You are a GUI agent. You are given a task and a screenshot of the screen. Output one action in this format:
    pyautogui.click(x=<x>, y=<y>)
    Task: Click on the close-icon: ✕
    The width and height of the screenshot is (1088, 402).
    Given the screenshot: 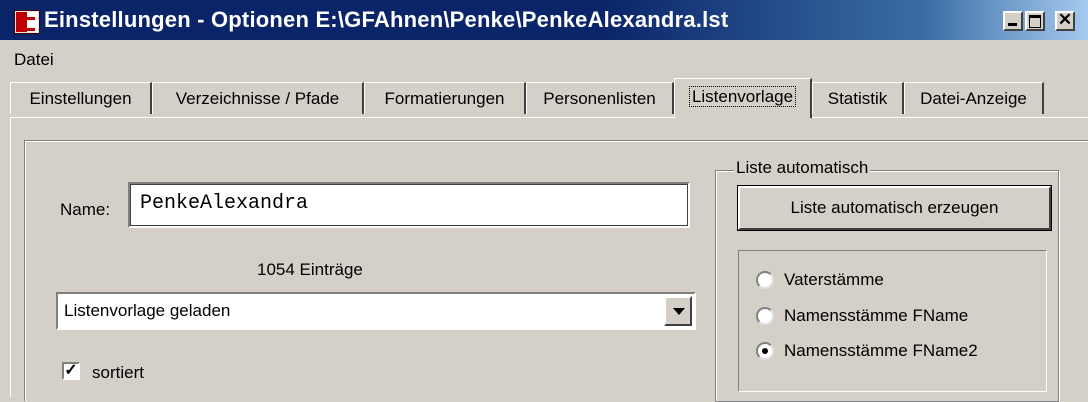 What is the action you would take?
    pyautogui.click(x=1065, y=19)
    